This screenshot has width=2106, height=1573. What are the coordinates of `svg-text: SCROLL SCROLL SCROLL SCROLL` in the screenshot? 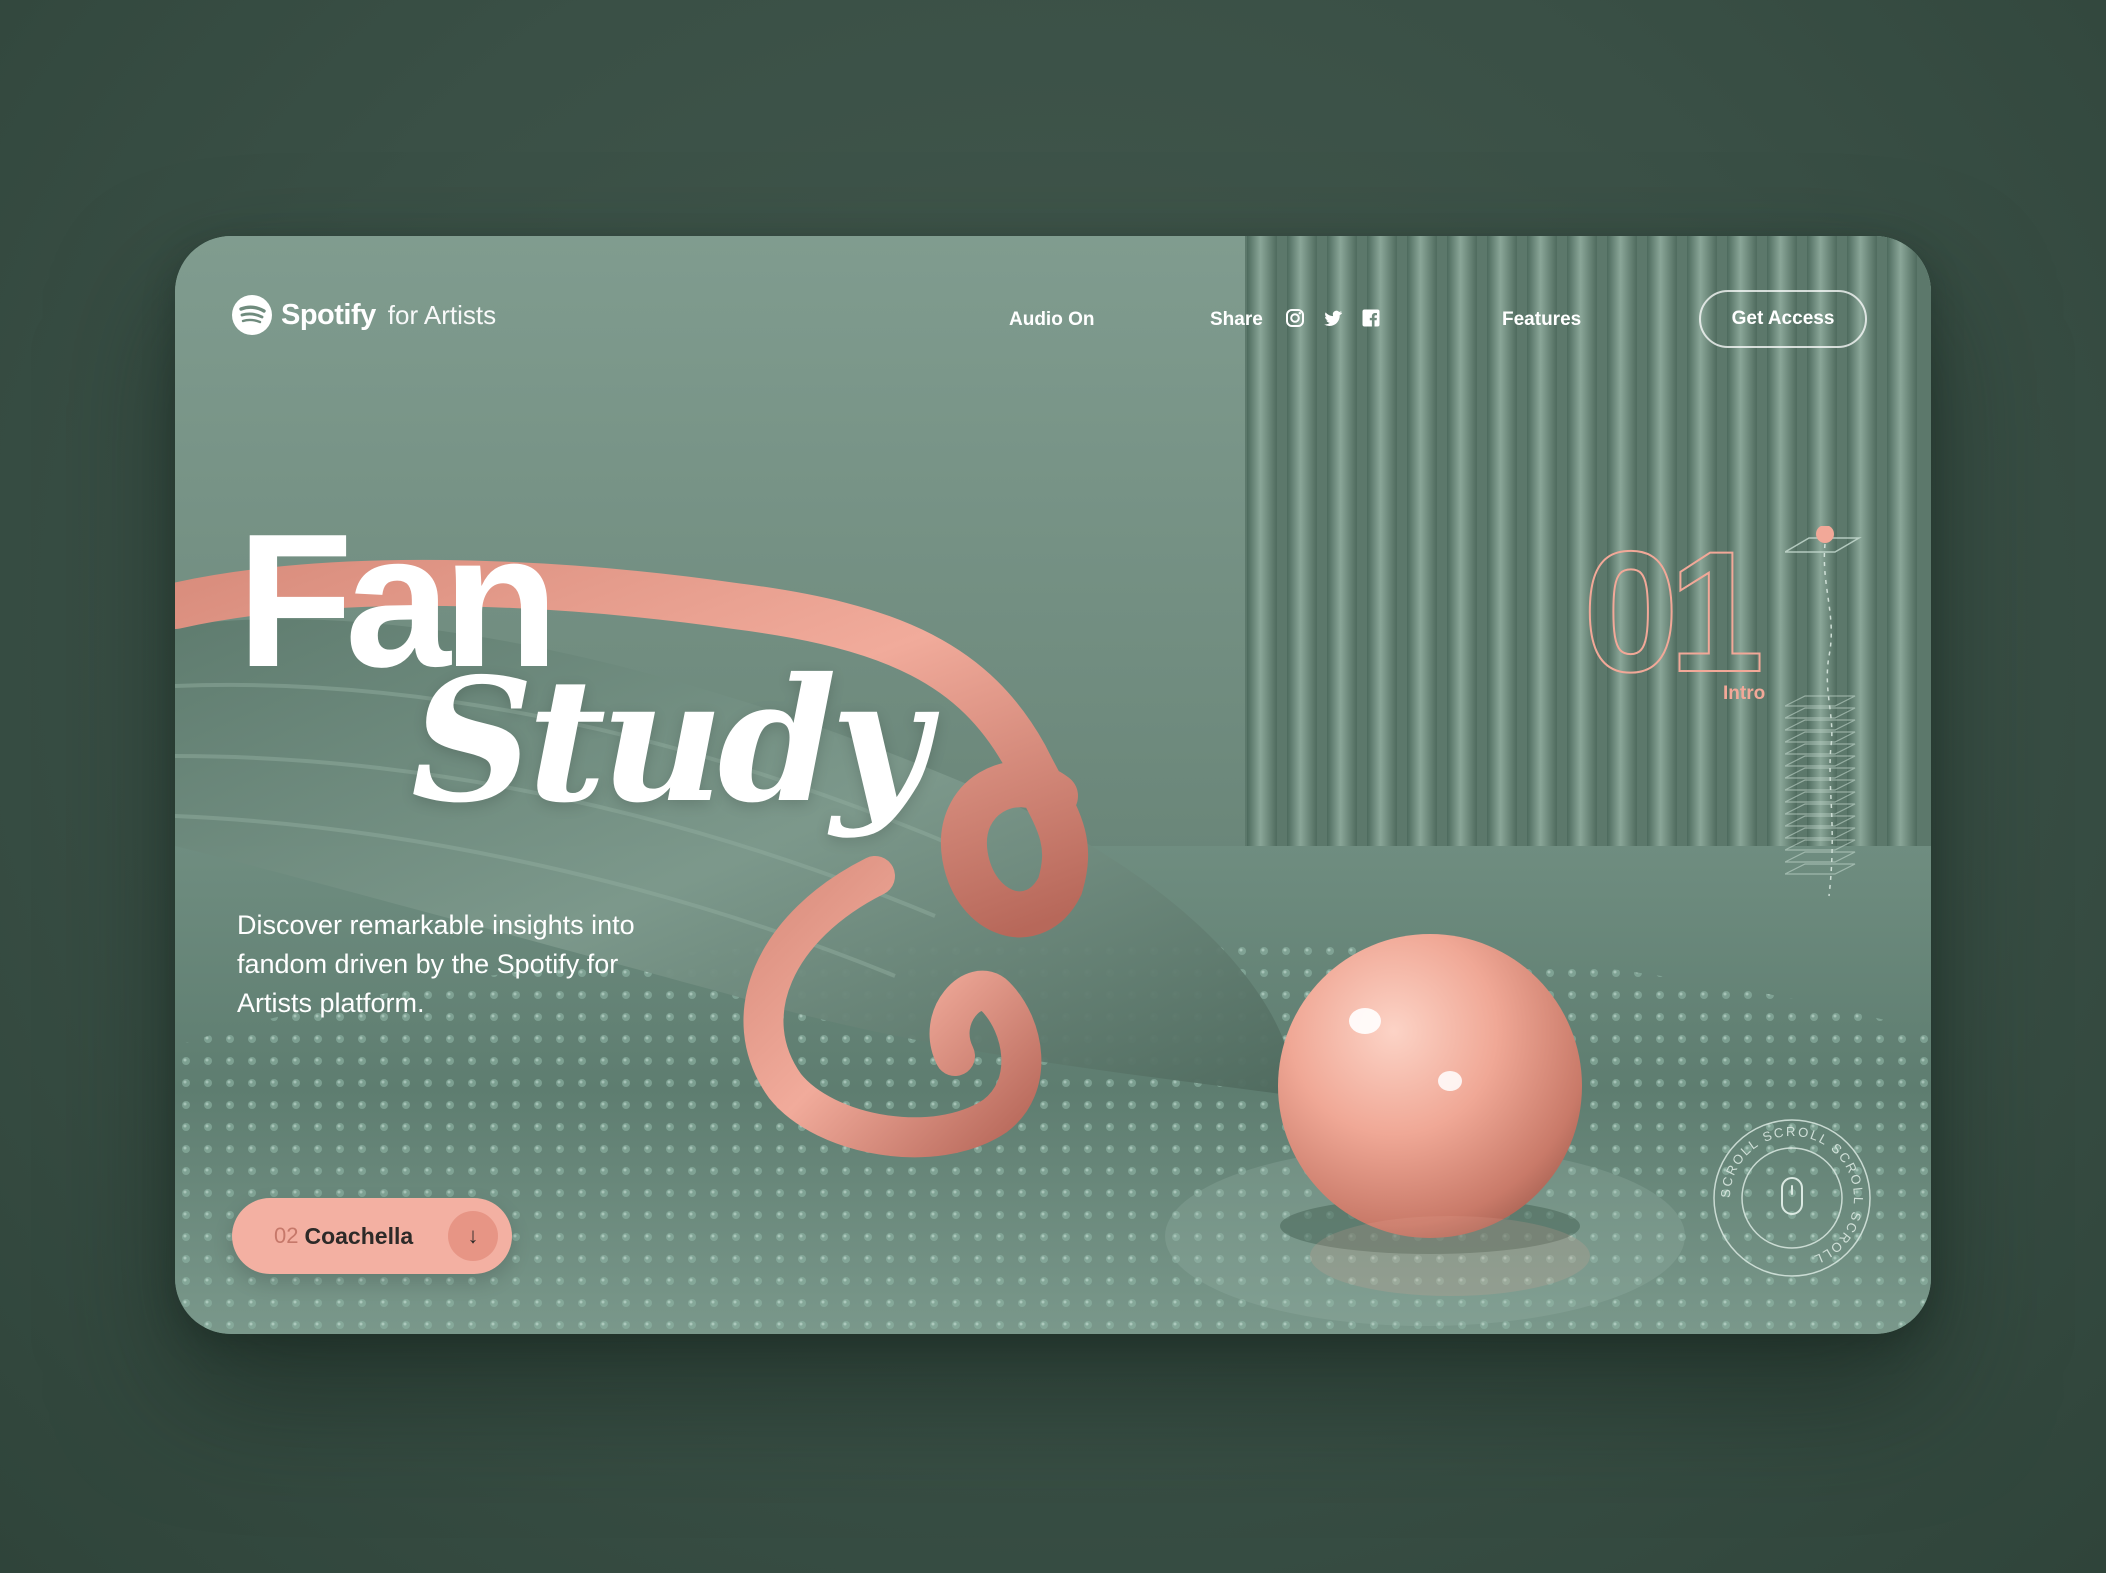 It's located at (1792, 1196).